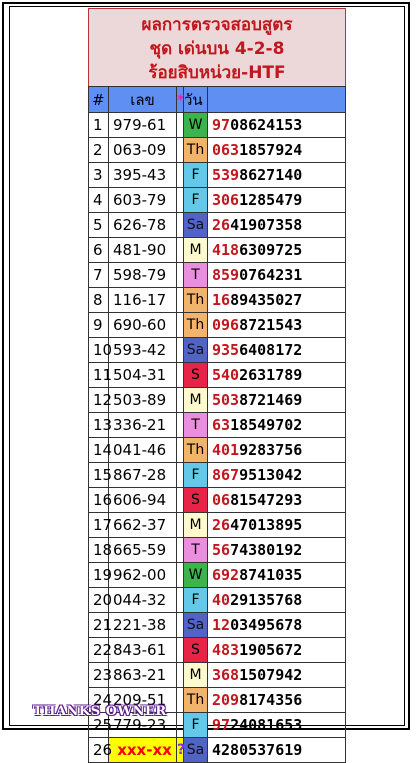  Describe the element at coordinates (276, 600) in the screenshot. I see `row-digits: 4029135768` at that location.